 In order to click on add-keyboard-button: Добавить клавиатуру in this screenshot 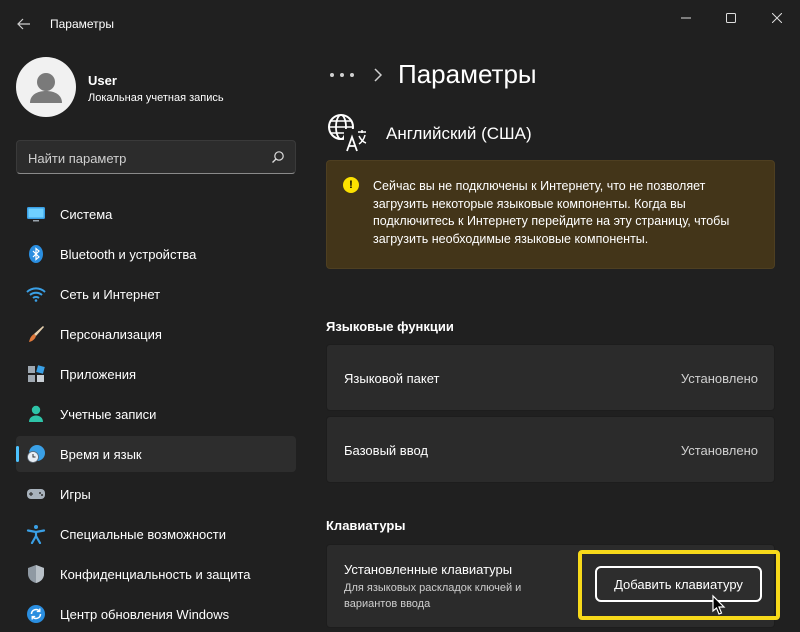, I will do `click(678, 584)`.